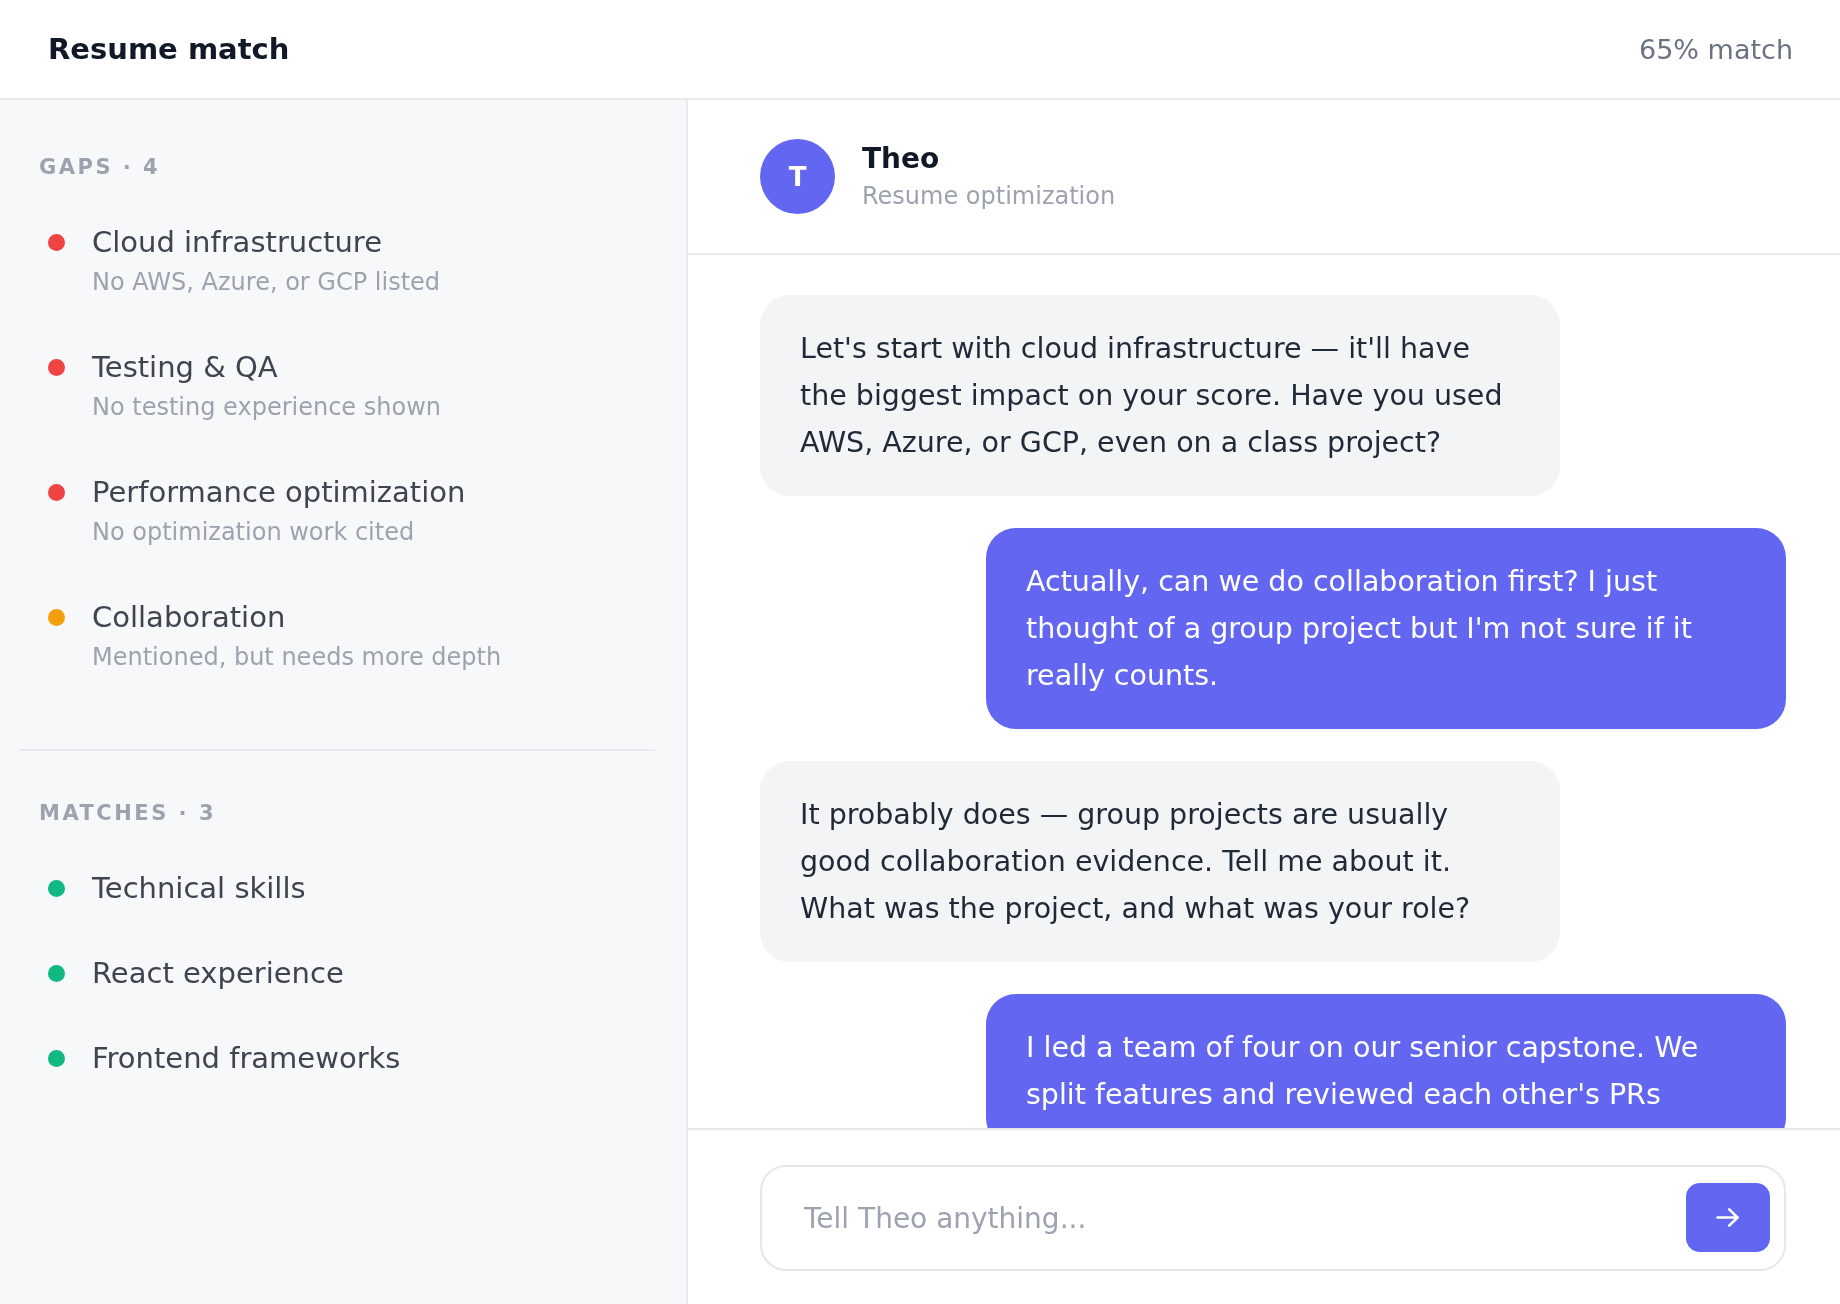 Image resolution: width=1840 pixels, height=1304 pixels. What do you see at coordinates (797, 176) in the screenshot?
I see `avatar: T` at bounding box center [797, 176].